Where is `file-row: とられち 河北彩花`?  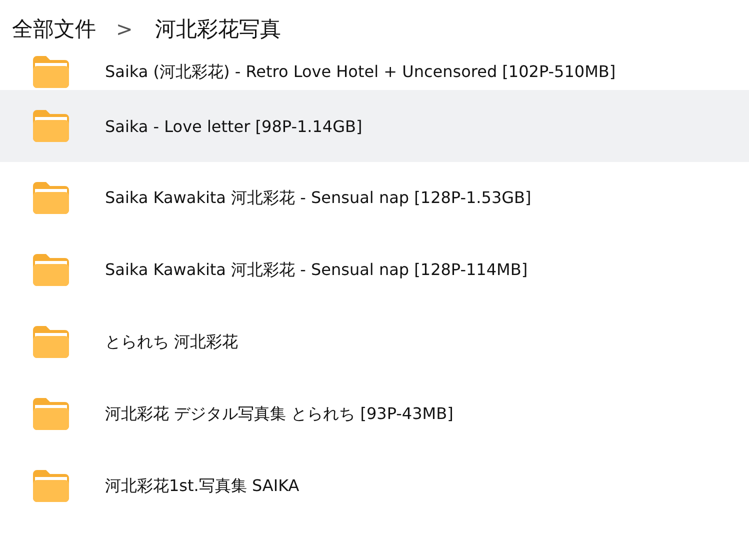 file-row: とられち 河北彩花 is located at coordinates (374, 342).